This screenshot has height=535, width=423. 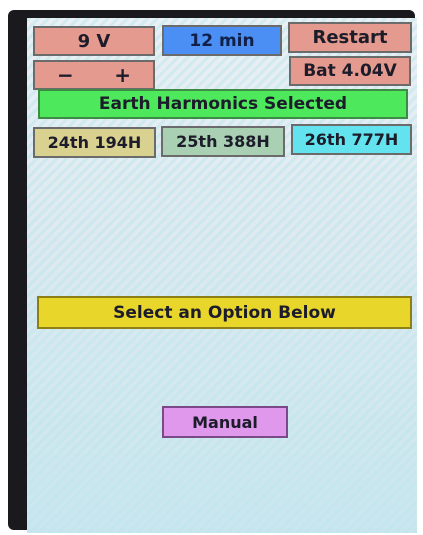 I want to click on option-prompt-banner: Select an Option Below, so click(x=224, y=312).